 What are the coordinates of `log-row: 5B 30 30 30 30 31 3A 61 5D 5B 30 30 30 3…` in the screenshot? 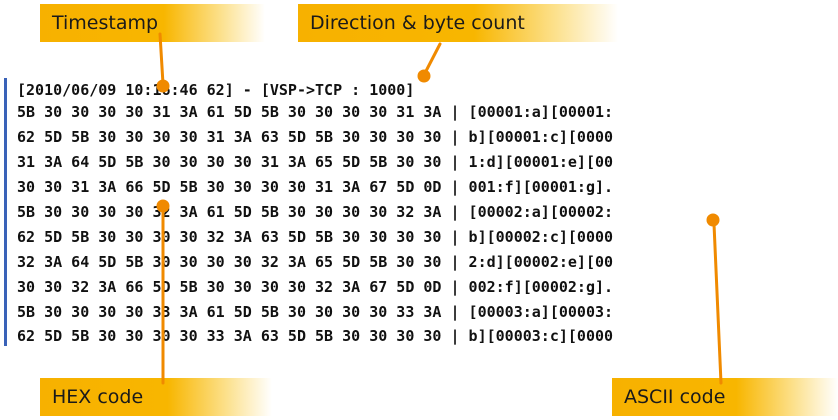 It's located at (315, 112).